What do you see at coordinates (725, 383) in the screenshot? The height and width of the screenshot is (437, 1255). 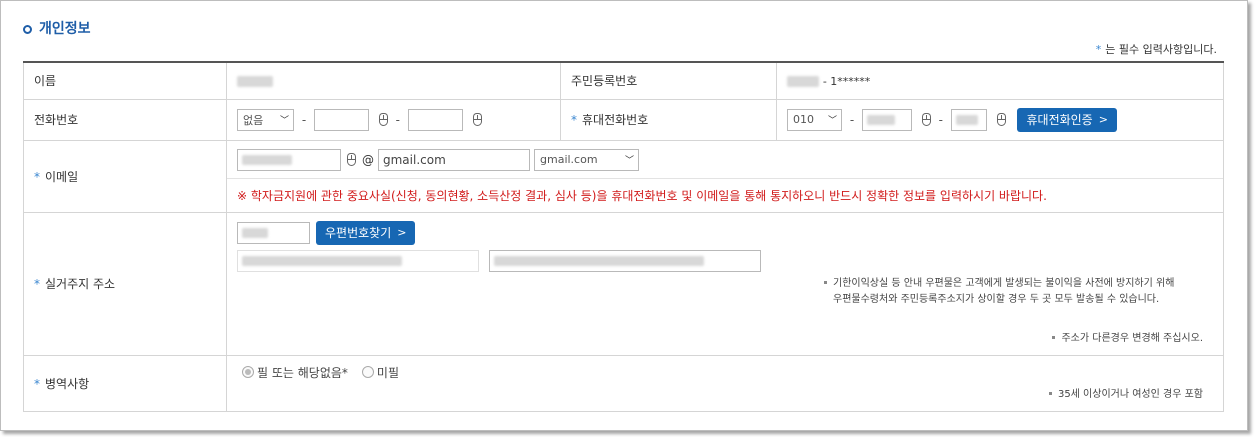 I see `military-value-cell: 필 또는 해당없음* 미필 35세 이상이거나 여성인 경우 포함` at bounding box center [725, 383].